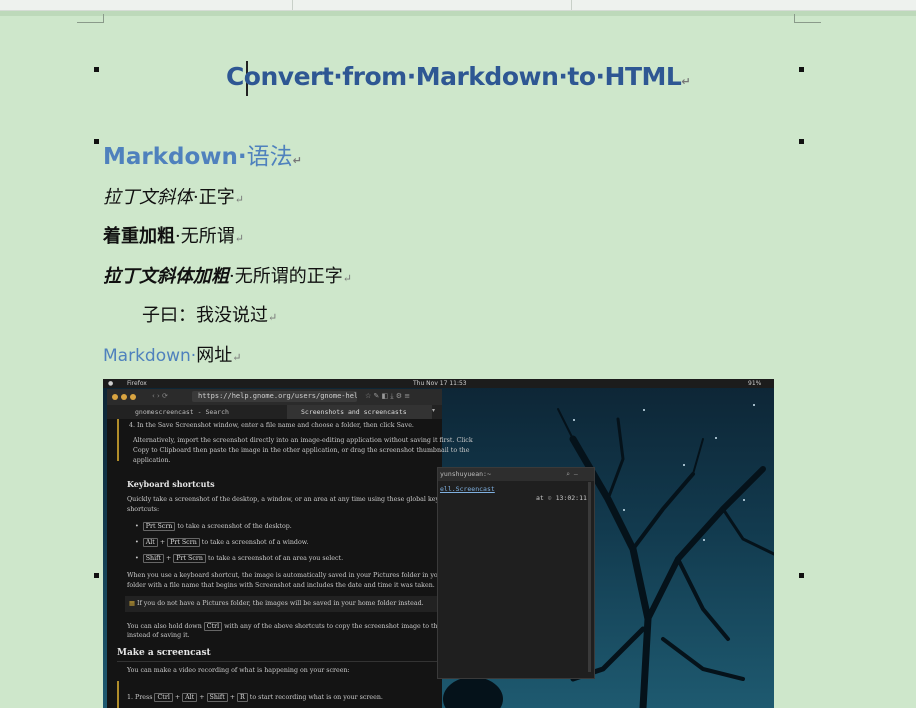 The width and height of the screenshot is (916, 708). What do you see at coordinates (269, 157) in the screenshot?
I see `heading-cjk: 语法` at bounding box center [269, 157].